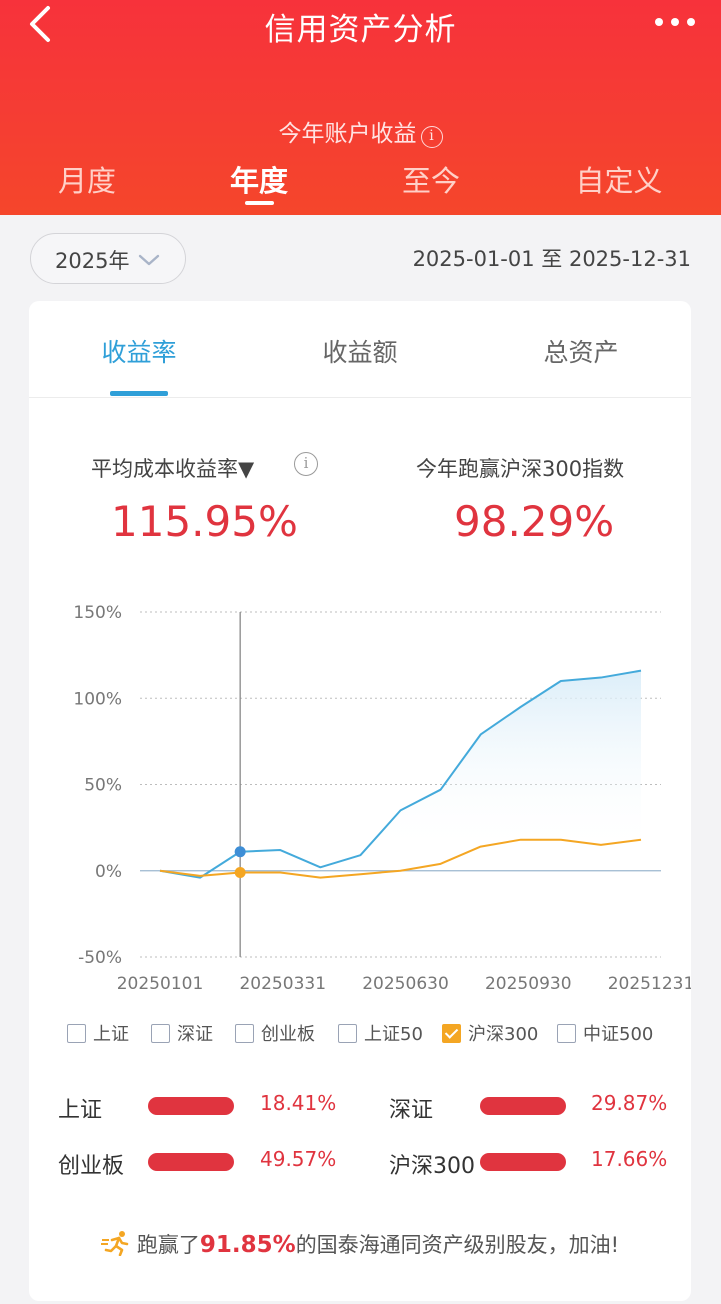  Describe the element at coordinates (629, 1103) in the screenshot. I see `compare-value-shenzhen: 29.87%` at that location.